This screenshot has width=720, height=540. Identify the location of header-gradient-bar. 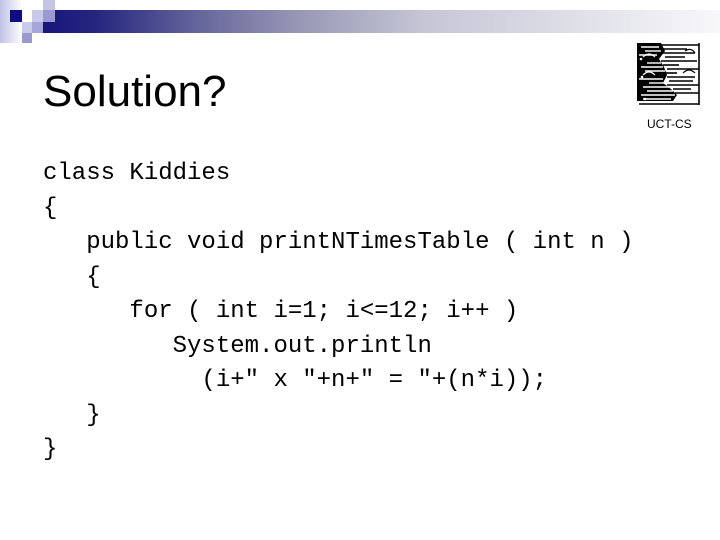
(381, 21).